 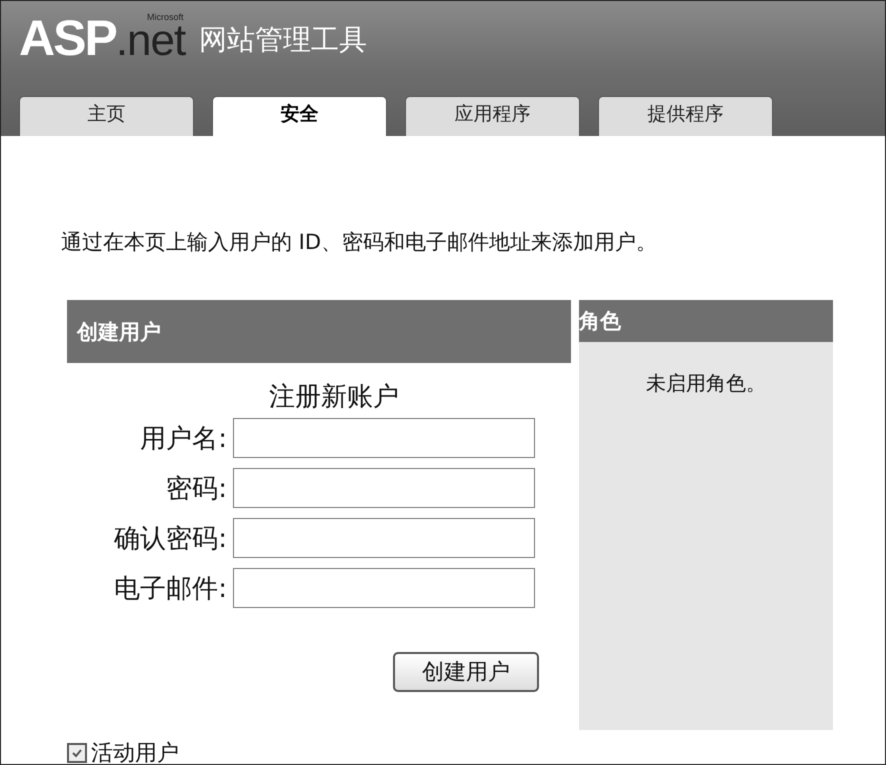 I want to click on app-title: 网站管理工具, so click(x=283, y=40).